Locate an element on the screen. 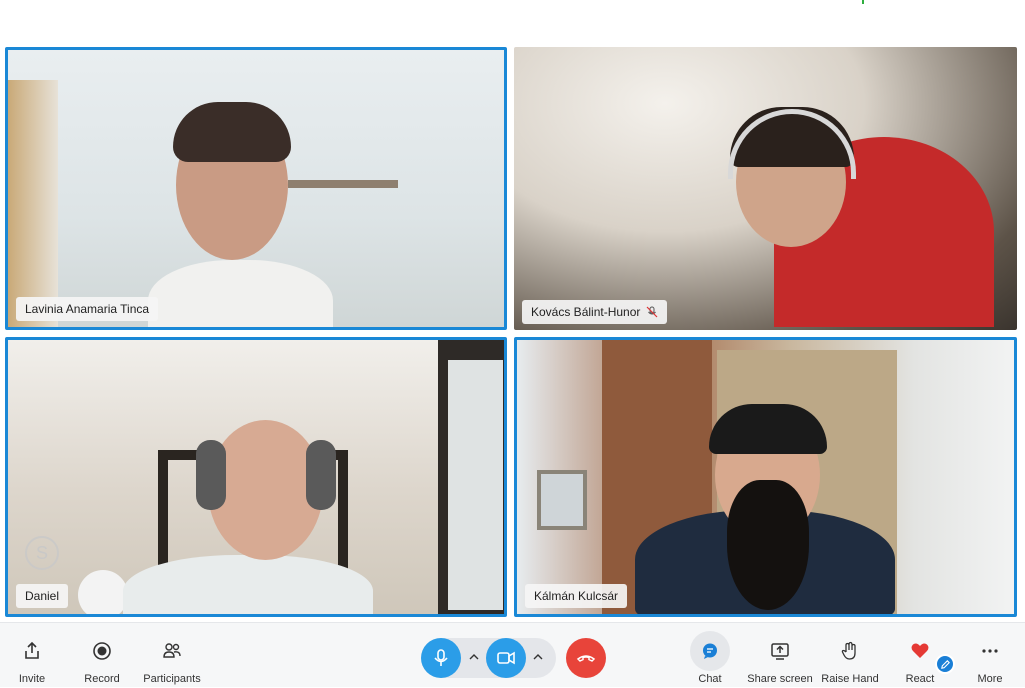 The width and height of the screenshot is (1025, 688). record-label: Record is located at coordinates (102, 679).